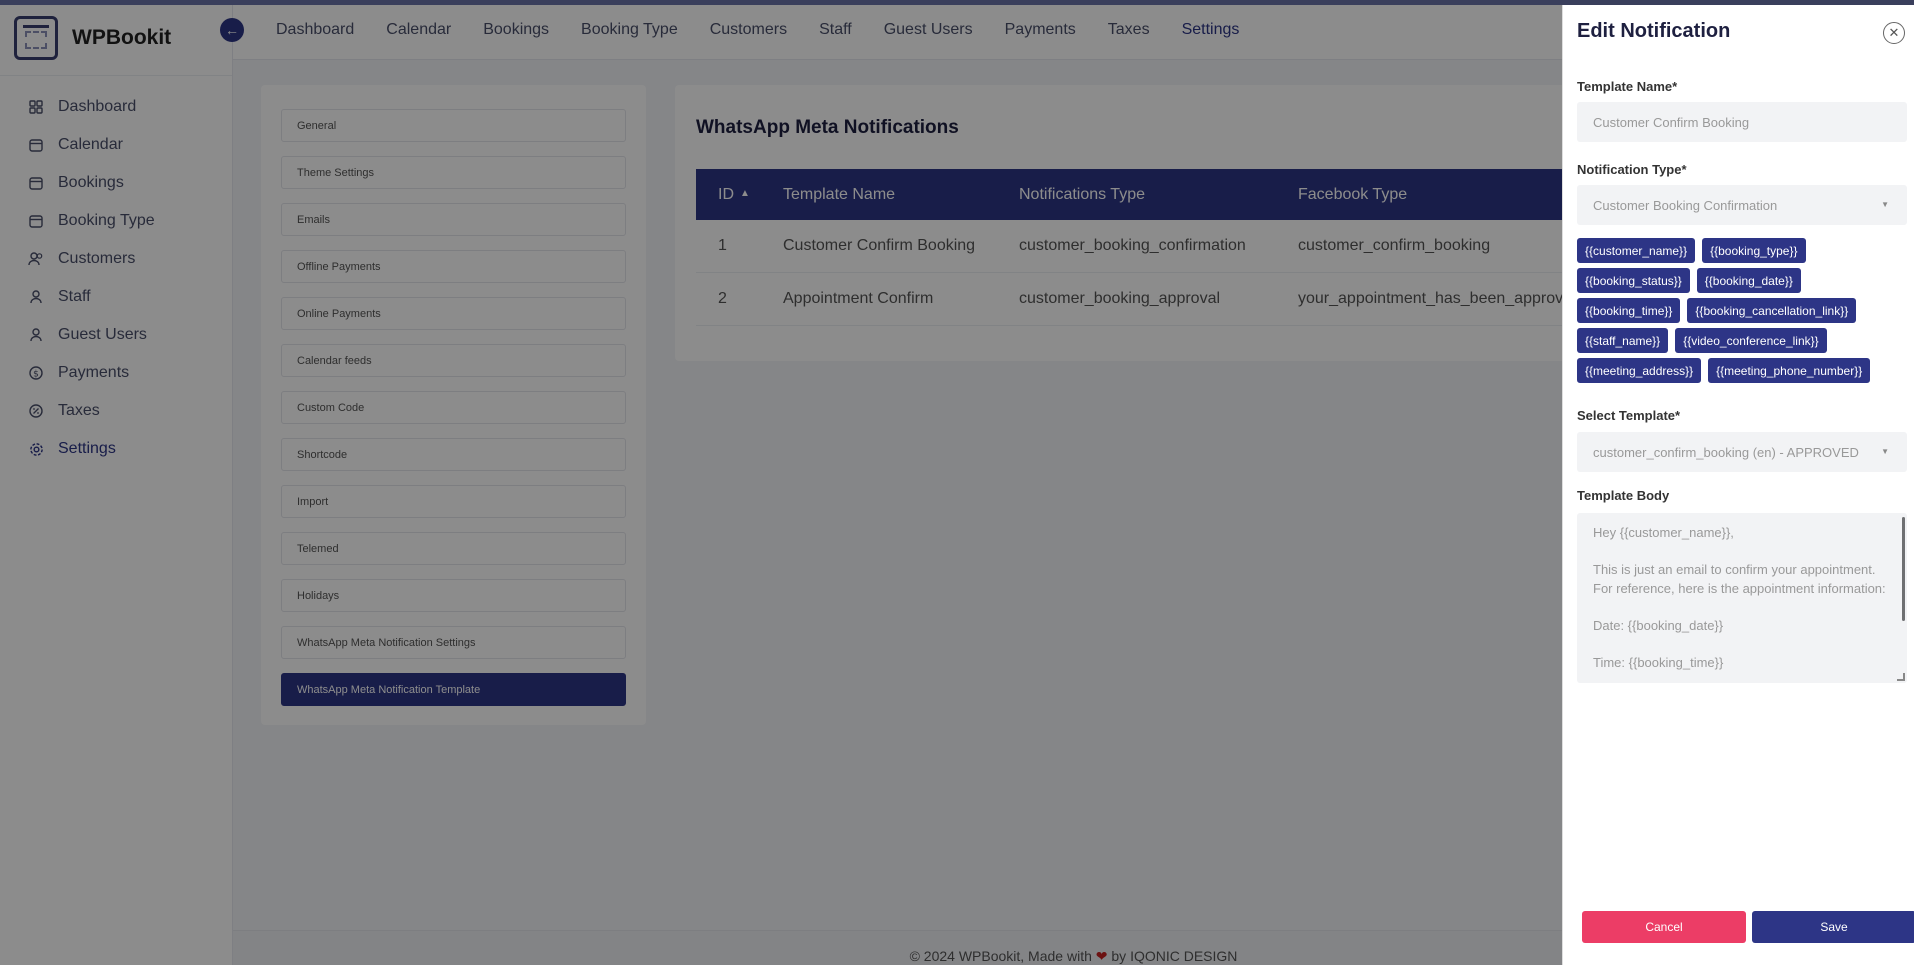 This screenshot has width=1914, height=965. What do you see at coordinates (1629, 415) in the screenshot?
I see `select-template-label: Select Template*` at bounding box center [1629, 415].